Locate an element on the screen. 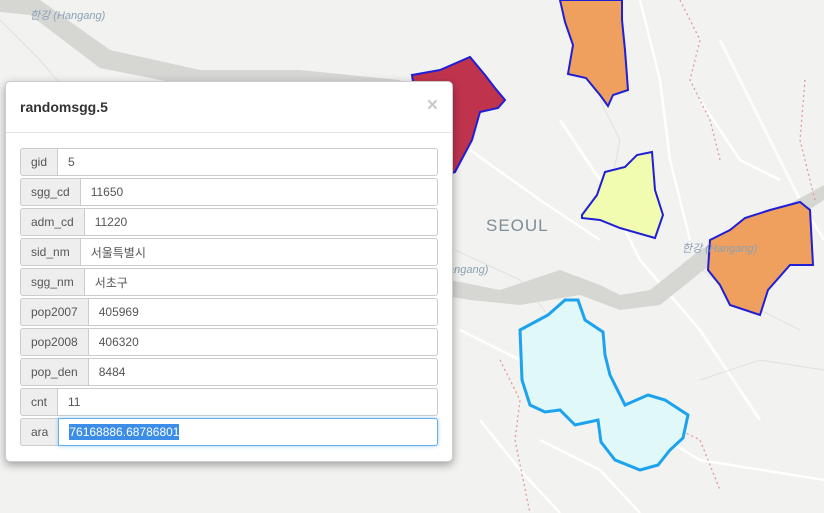 This screenshot has height=513, width=824. attribute-label: sid_nm is located at coordinates (50, 252).